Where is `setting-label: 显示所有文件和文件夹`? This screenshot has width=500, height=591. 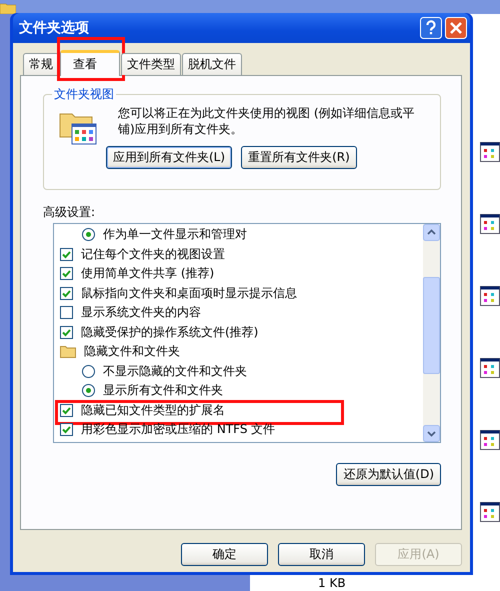 setting-label: 显示所有文件和文件夹 is located at coordinates (163, 391).